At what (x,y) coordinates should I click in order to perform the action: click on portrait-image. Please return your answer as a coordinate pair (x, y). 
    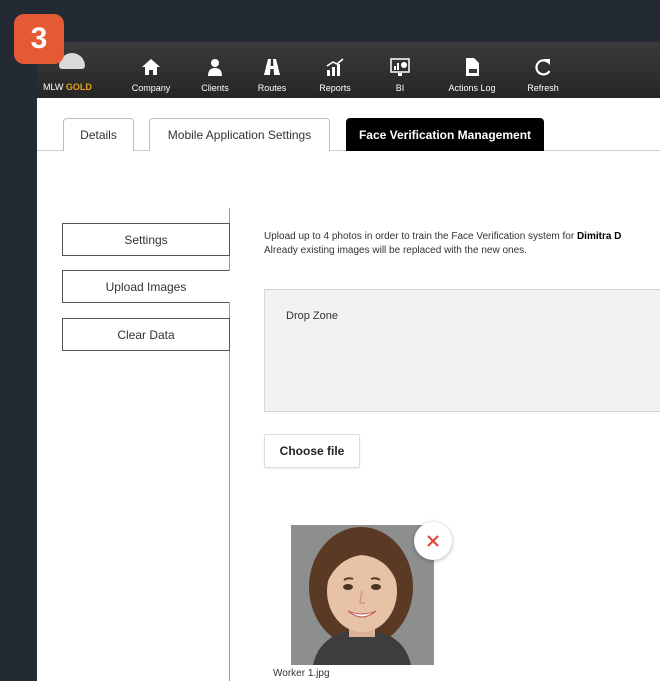
    Looking at the image, I should click on (362, 595).